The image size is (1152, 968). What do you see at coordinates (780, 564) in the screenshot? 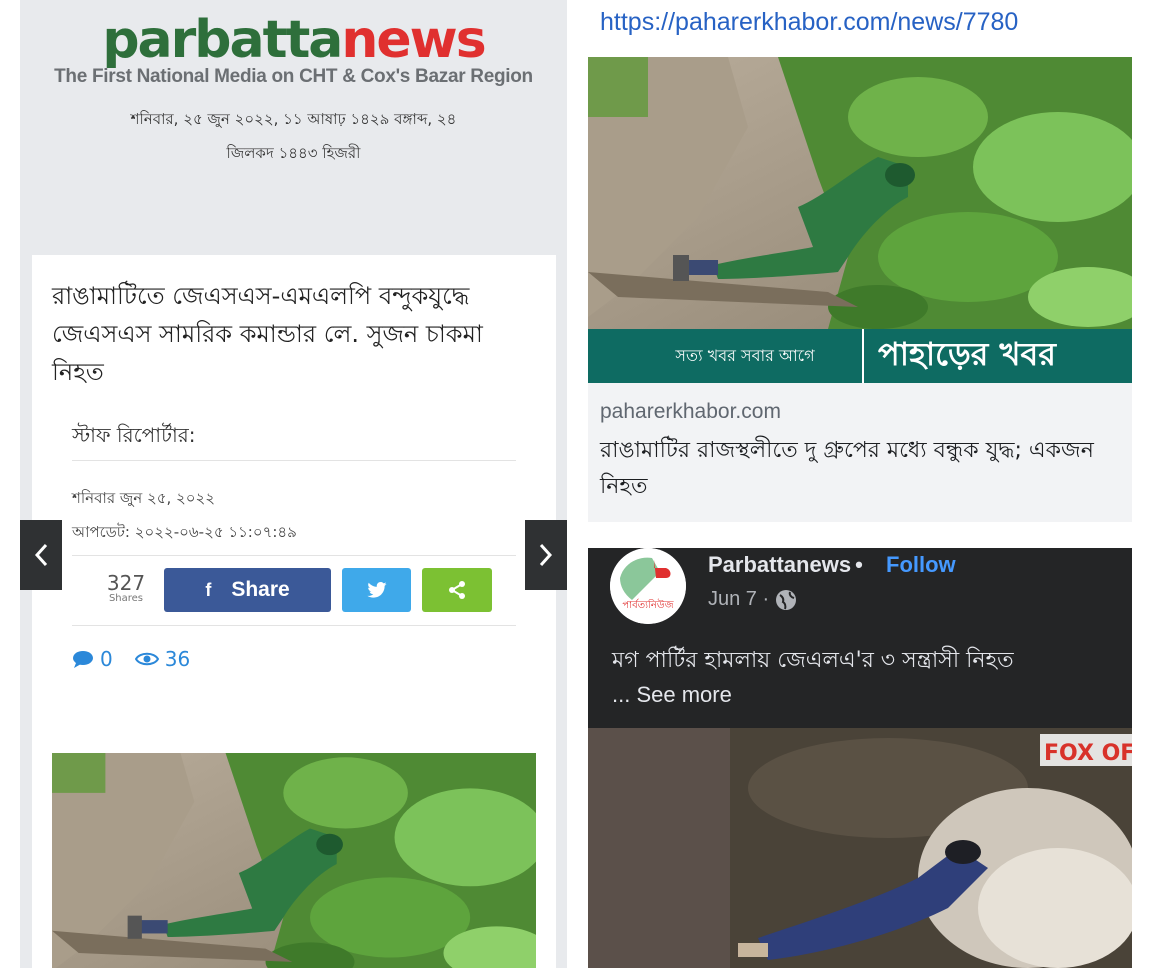
I see `page-name: Parbattanews` at bounding box center [780, 564].